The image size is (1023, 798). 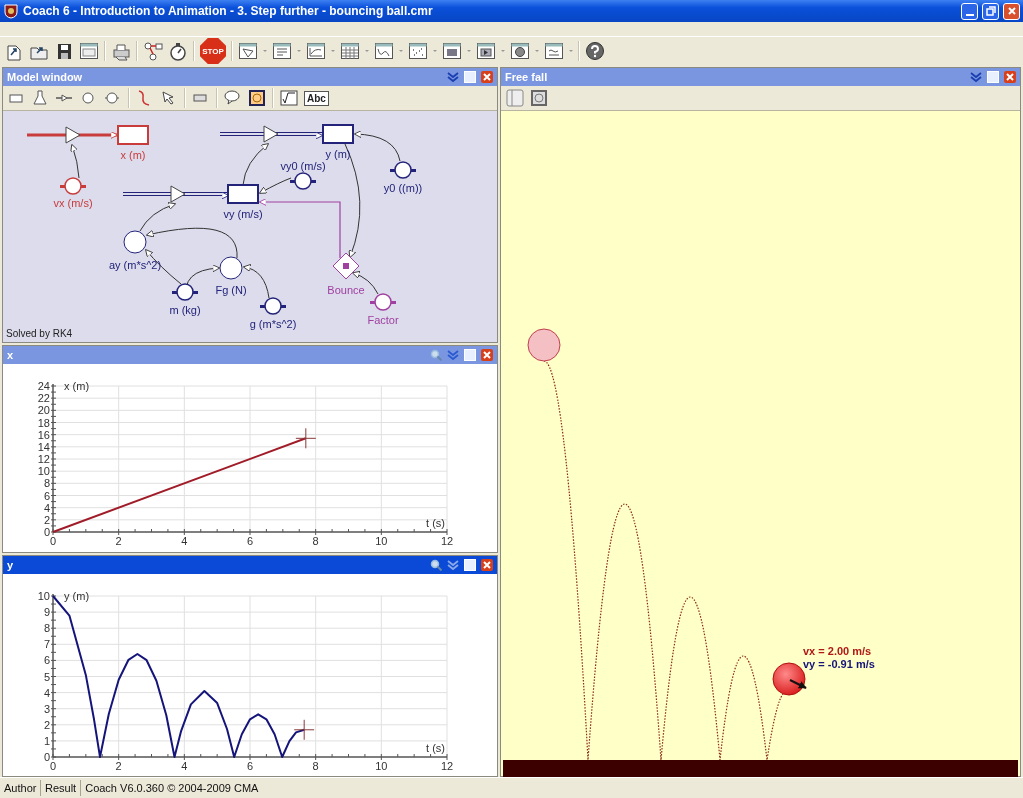 What do you see at coordinates (75, 161) in the screenshot?
I see `connector-arrow` at bounding box center [75, 161].